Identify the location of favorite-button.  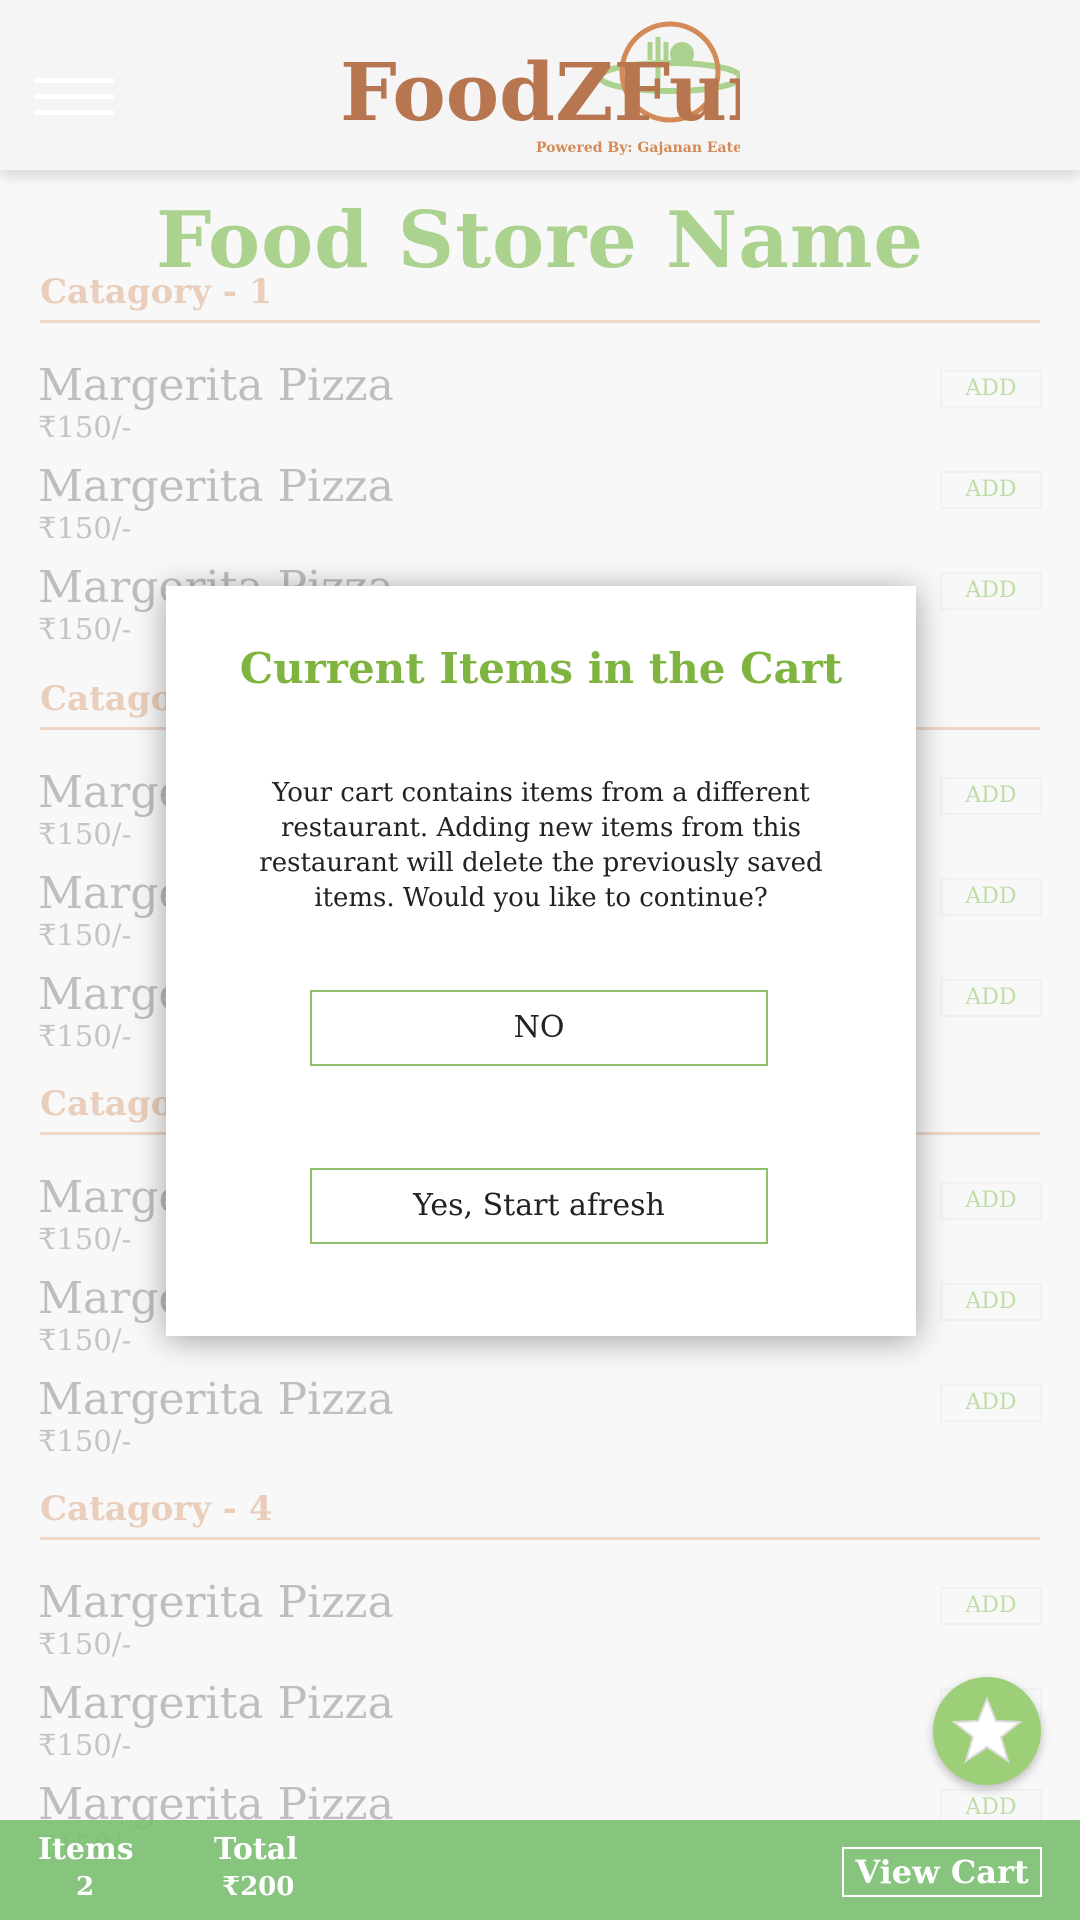
(987, 1731).